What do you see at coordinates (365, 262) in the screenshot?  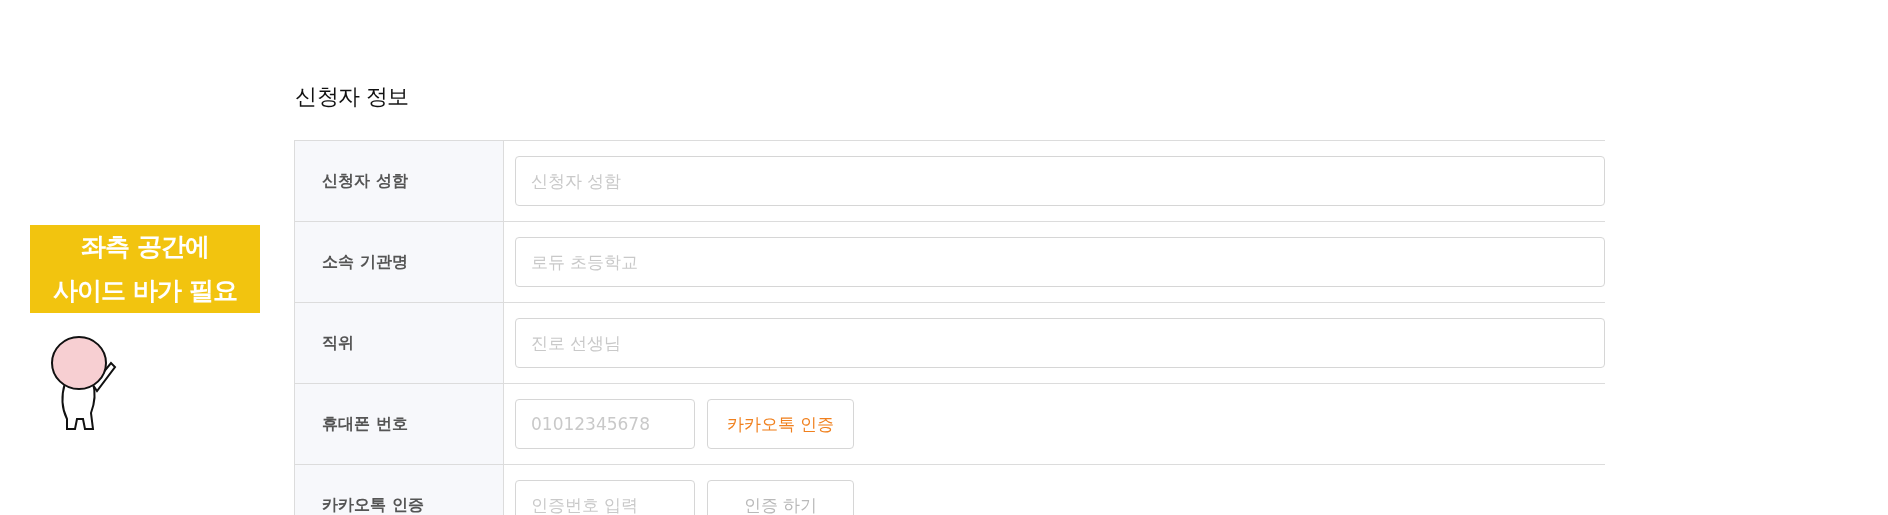 I see `field-label: 소속 기관명` at bounding box center [365, 262].